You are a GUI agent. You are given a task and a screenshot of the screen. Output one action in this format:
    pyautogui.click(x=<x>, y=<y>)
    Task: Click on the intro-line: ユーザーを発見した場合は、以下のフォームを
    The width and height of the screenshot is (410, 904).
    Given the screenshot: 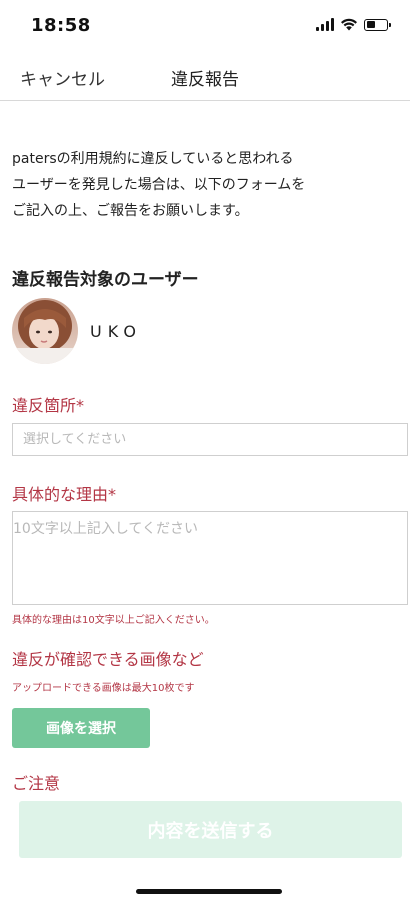 What is the action you would take?
    pyautogui.click(x=159, y=185)
    